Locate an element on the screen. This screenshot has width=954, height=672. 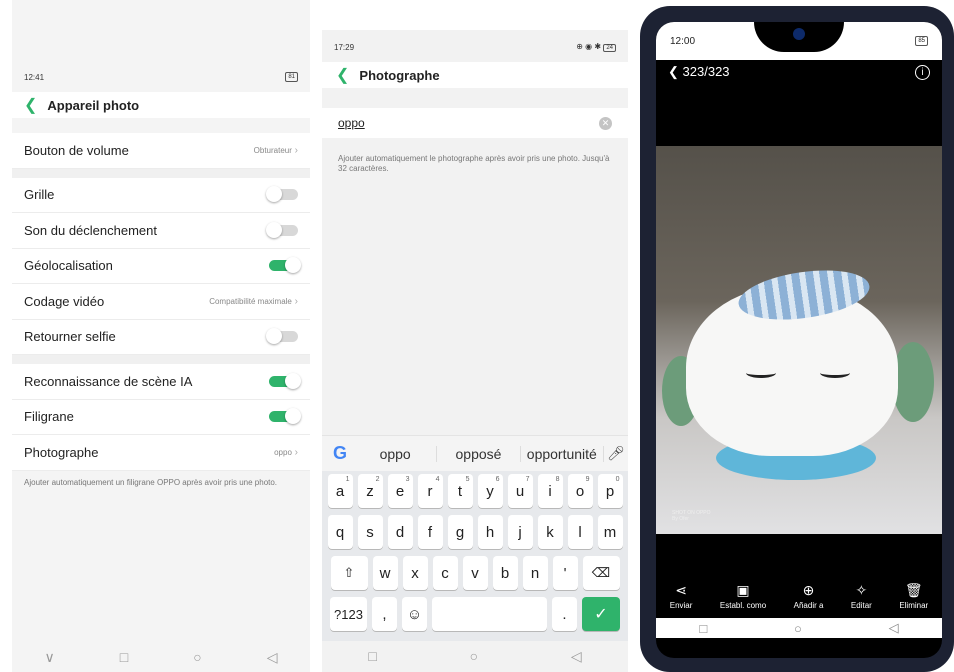
ai-scene-toggle is located at coordinates (285, 380).